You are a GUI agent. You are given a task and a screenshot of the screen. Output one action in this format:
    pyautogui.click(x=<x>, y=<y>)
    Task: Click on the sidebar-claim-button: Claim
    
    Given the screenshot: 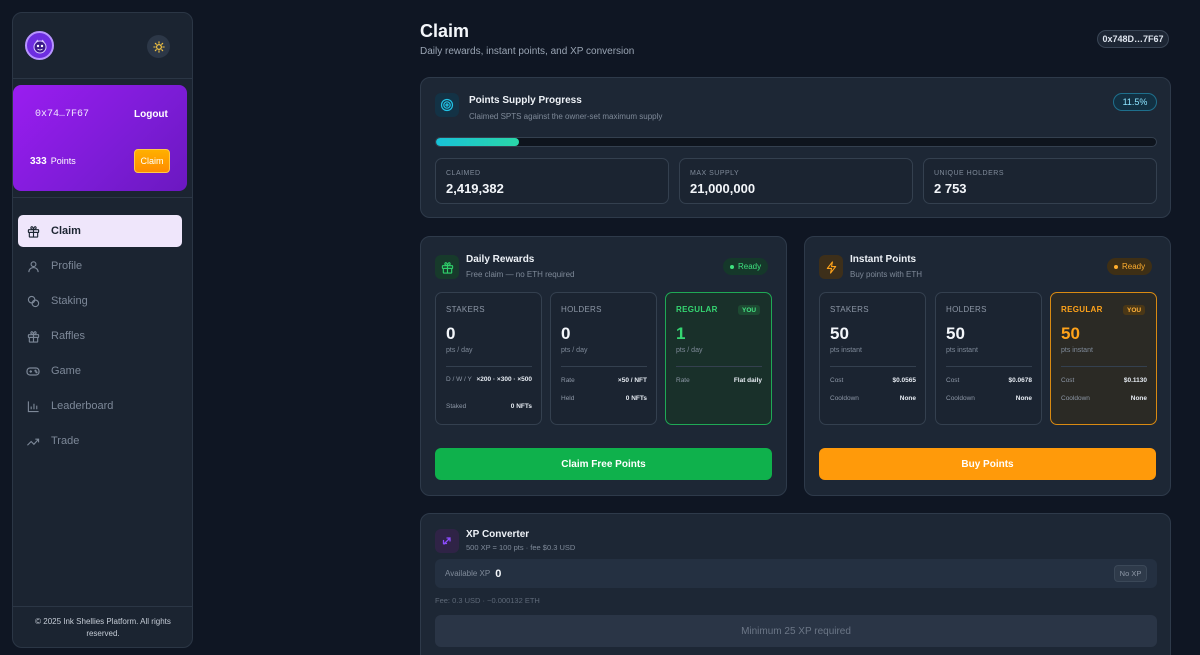 What is the action you would take?
    pyautogui.click(x=152, y=161)
    